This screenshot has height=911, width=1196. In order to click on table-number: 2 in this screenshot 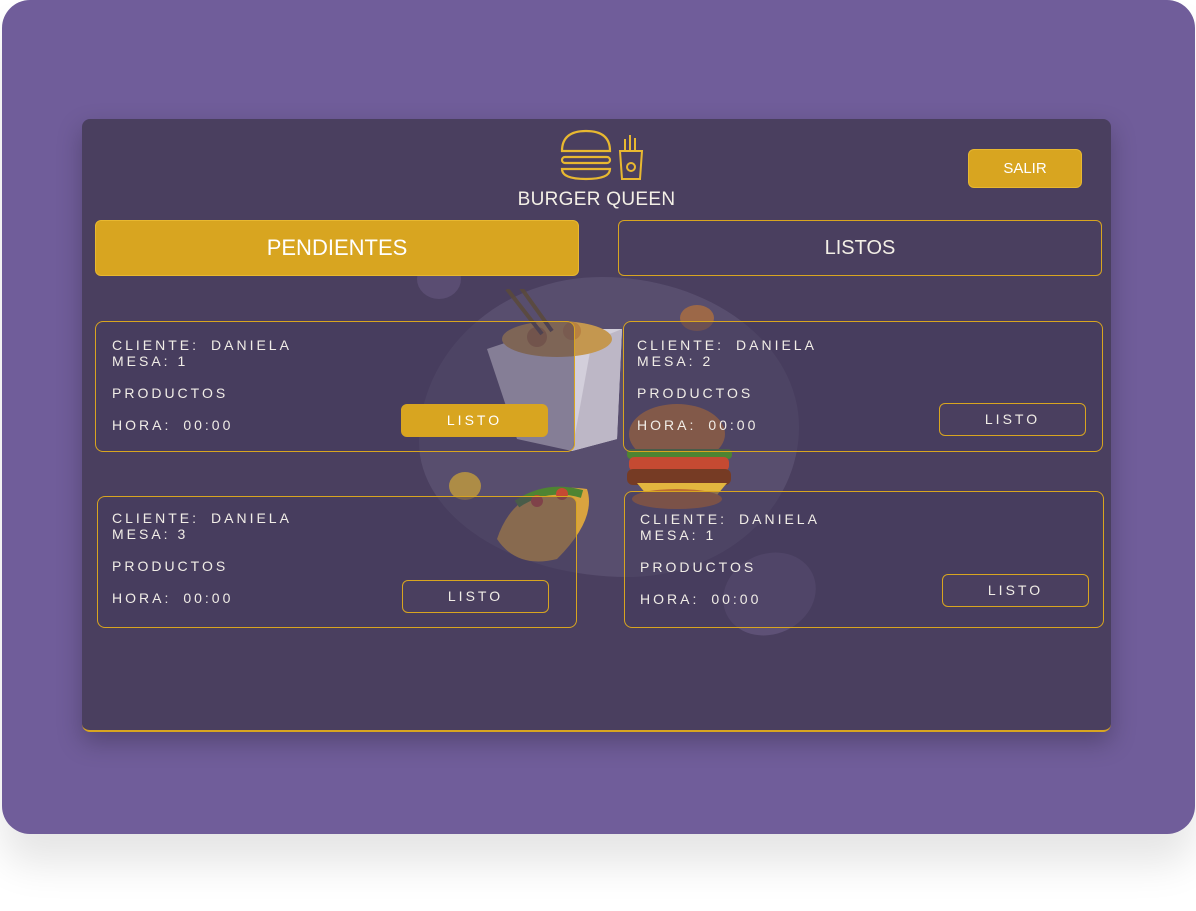, I will do `click(708, 361)`.